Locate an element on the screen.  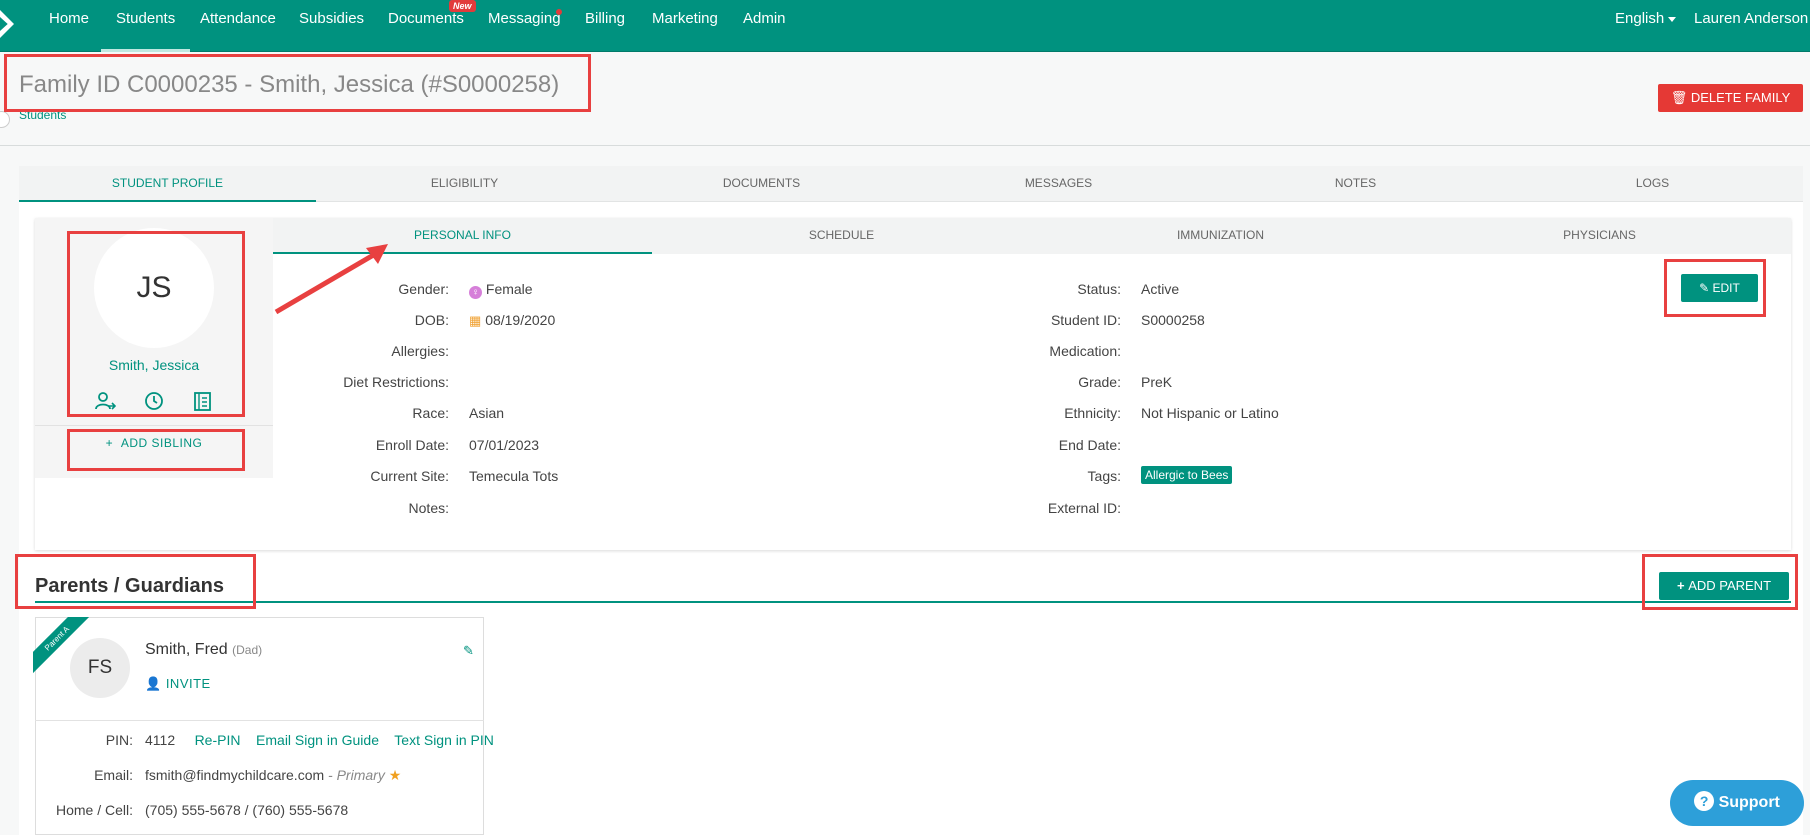
medication-label: Medication: is located at coordinates (1085, 351).